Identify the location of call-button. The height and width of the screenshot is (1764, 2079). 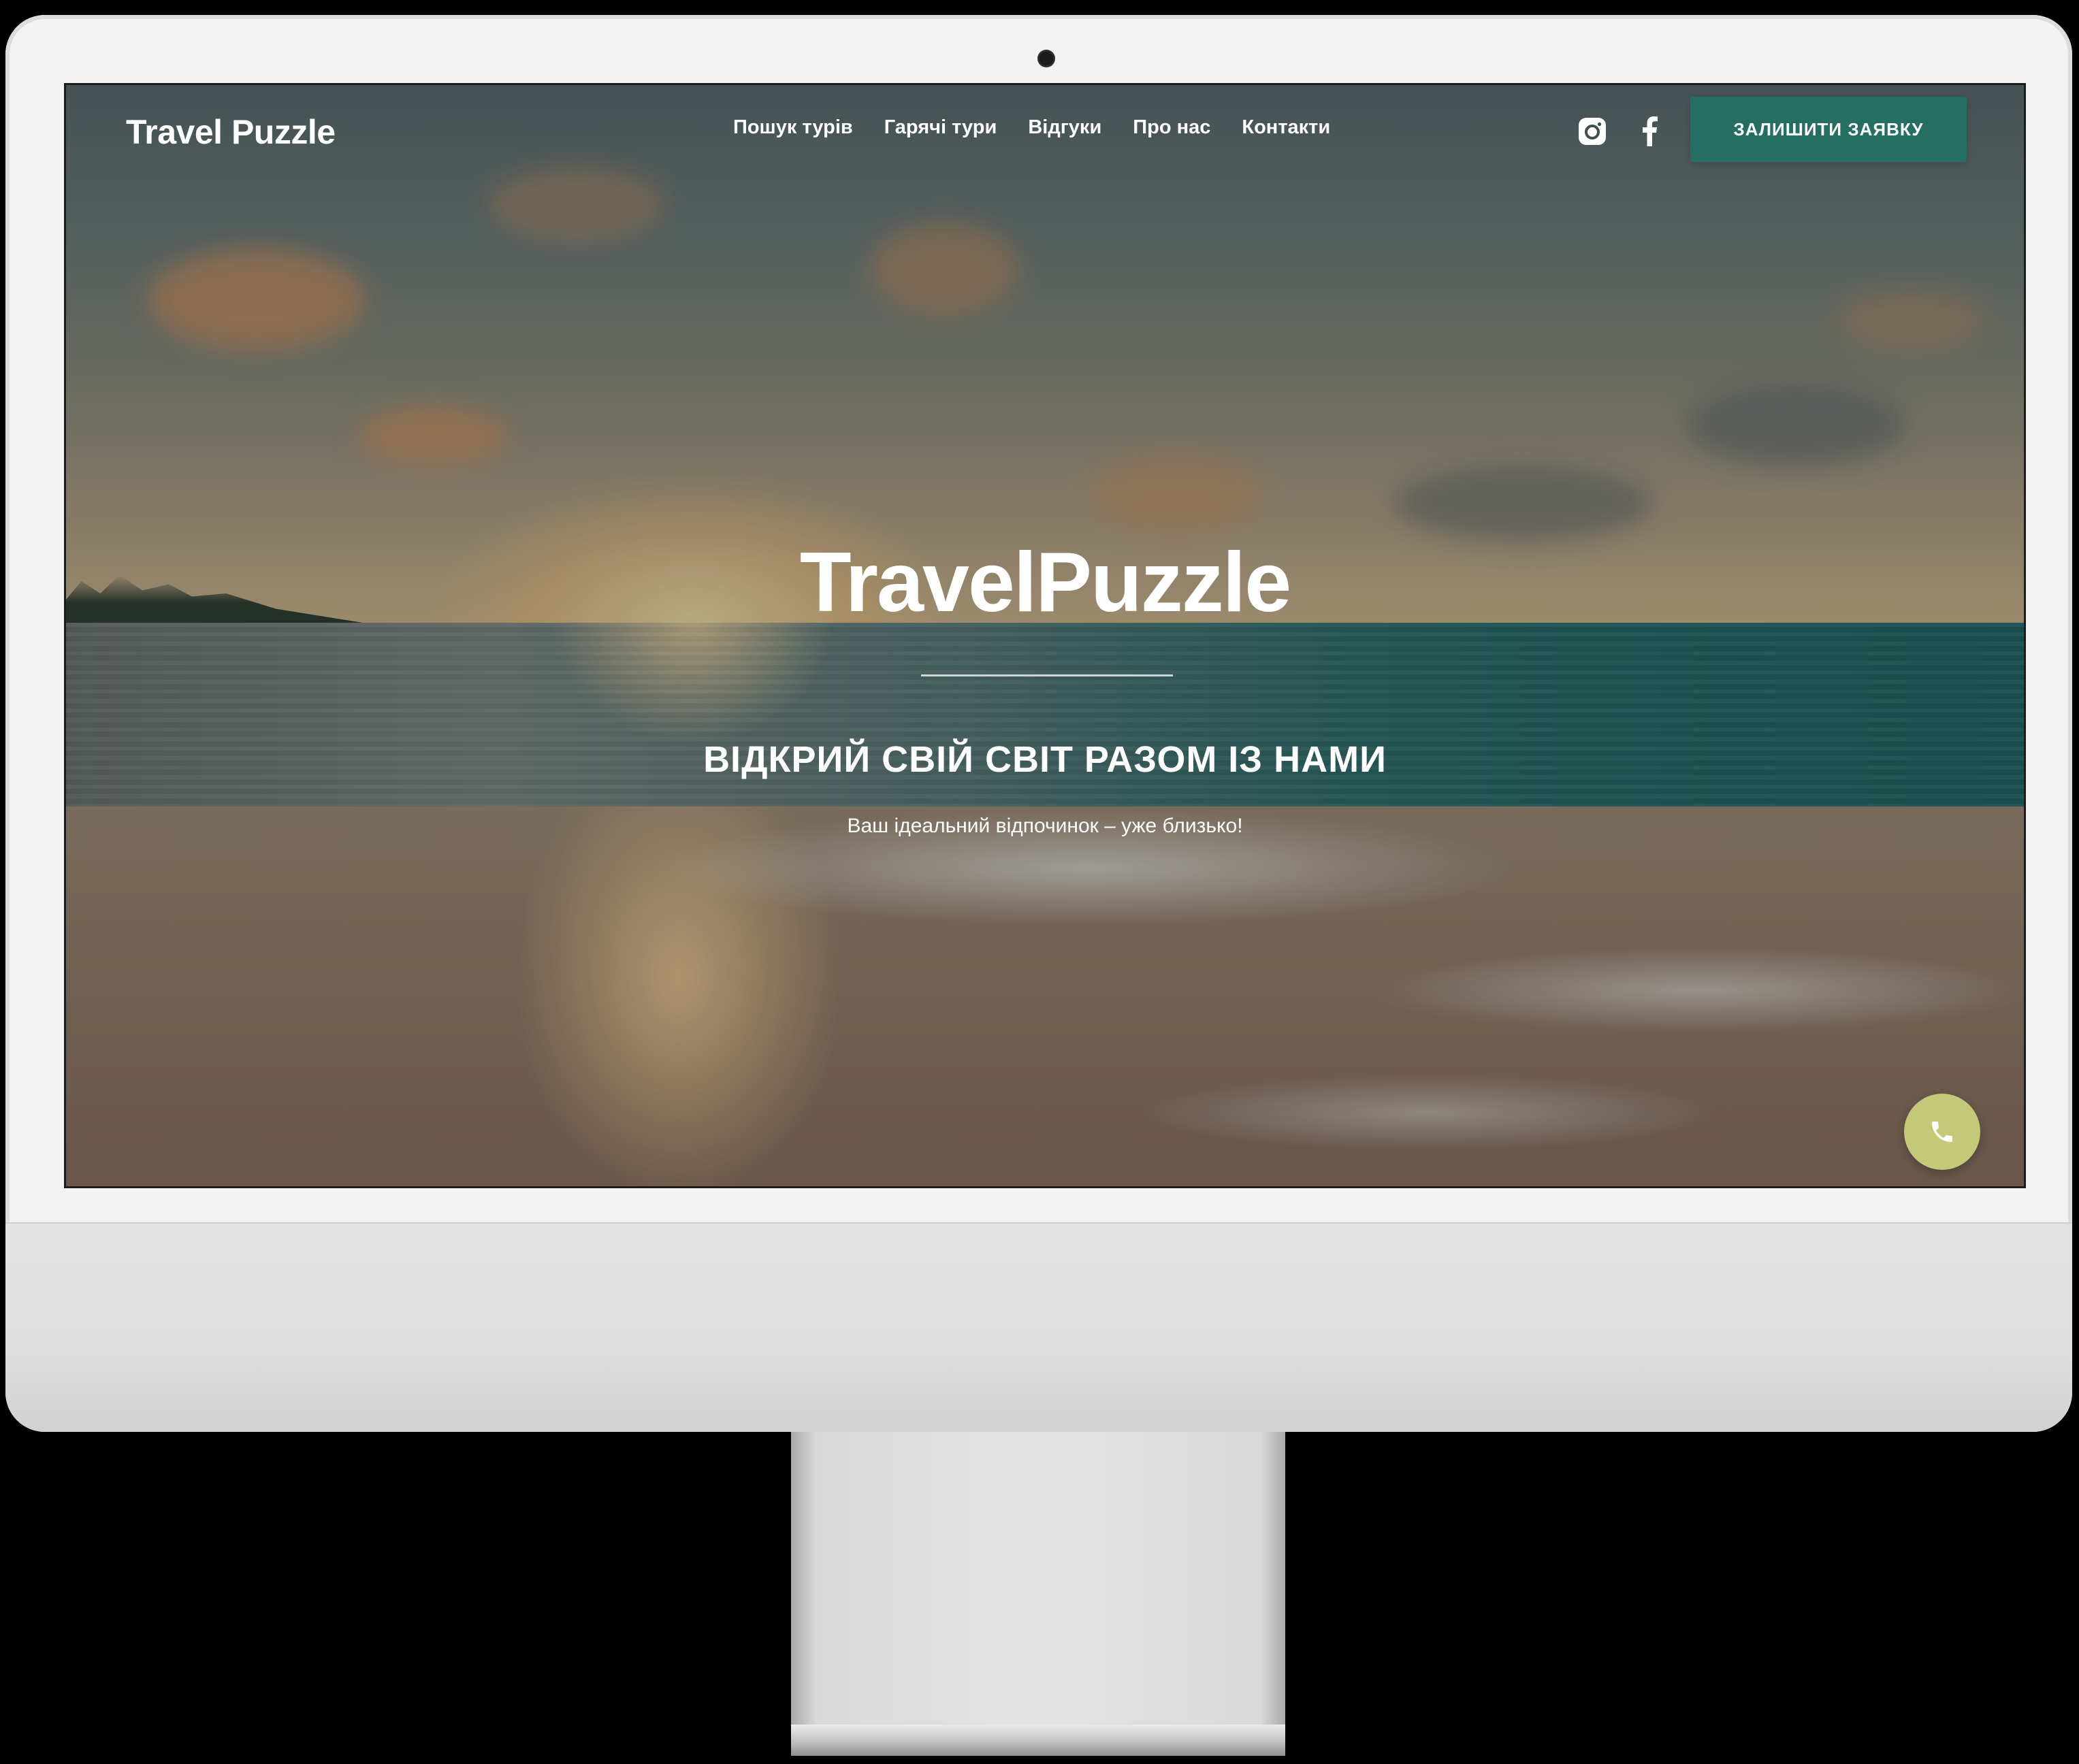
(1942, 1132).